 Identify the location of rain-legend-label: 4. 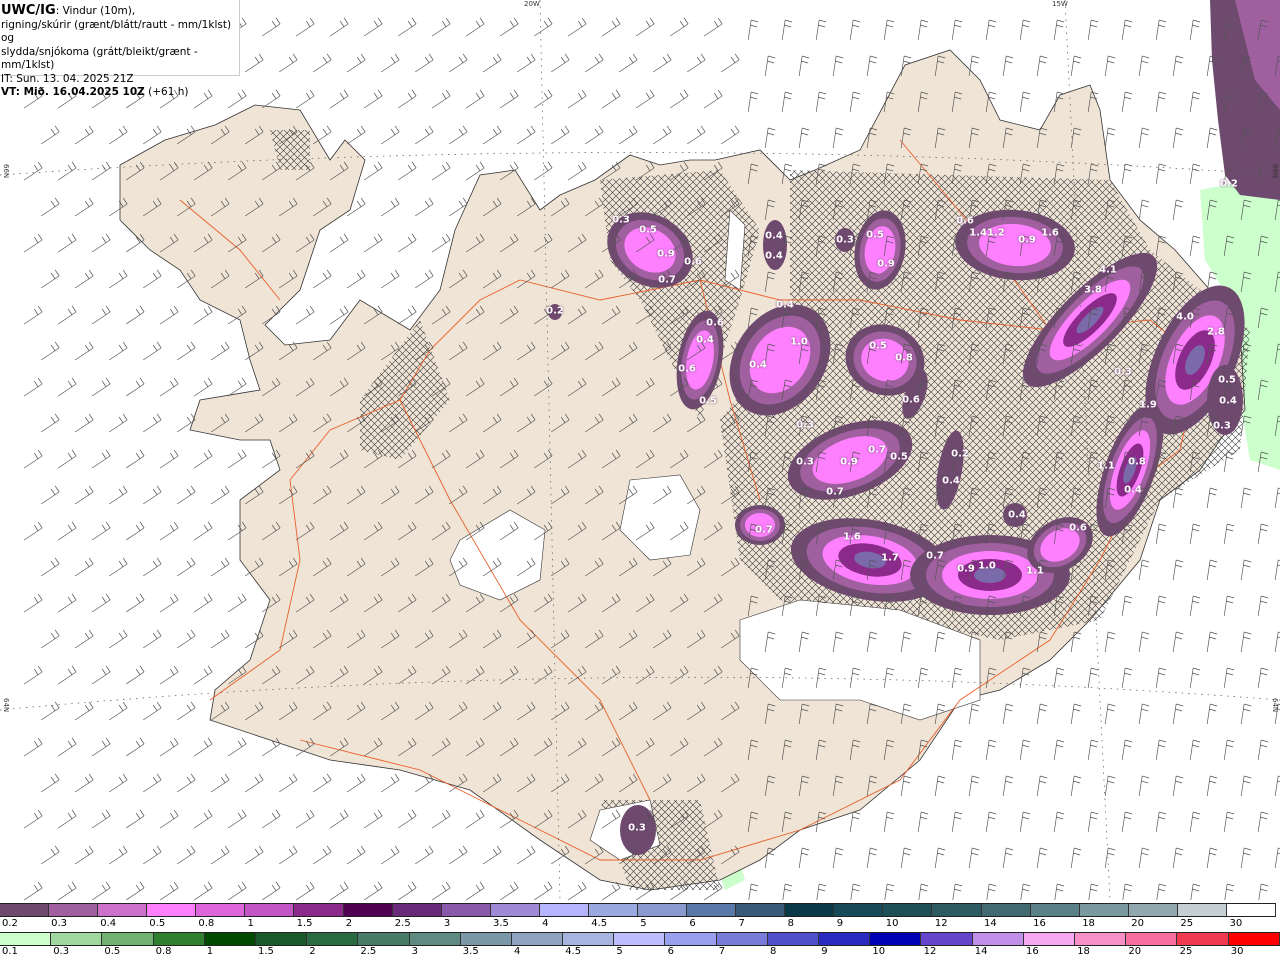
(517, 951).